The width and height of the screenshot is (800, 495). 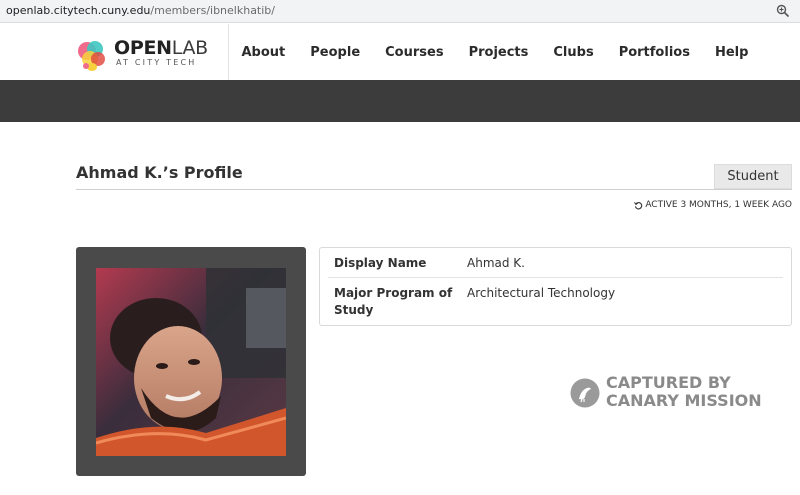 What do you see at coordinates (555, 263) in the screenshot?
I see `table-row: Display Name Ahmad K.` at bounding box center [555, 263].